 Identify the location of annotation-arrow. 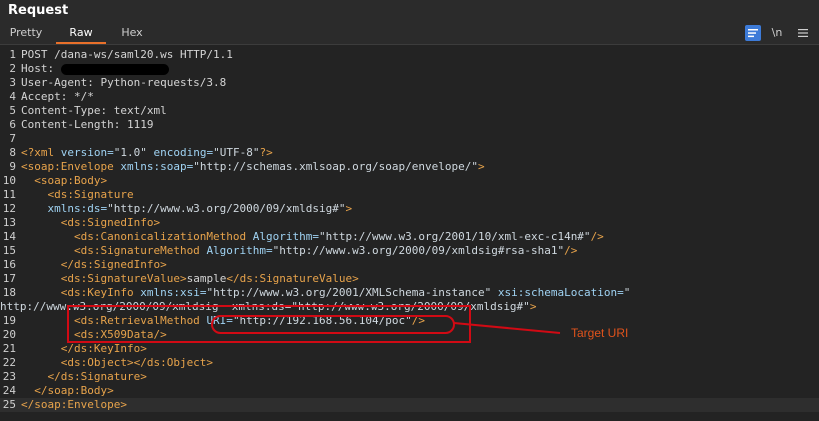
(507, 328).